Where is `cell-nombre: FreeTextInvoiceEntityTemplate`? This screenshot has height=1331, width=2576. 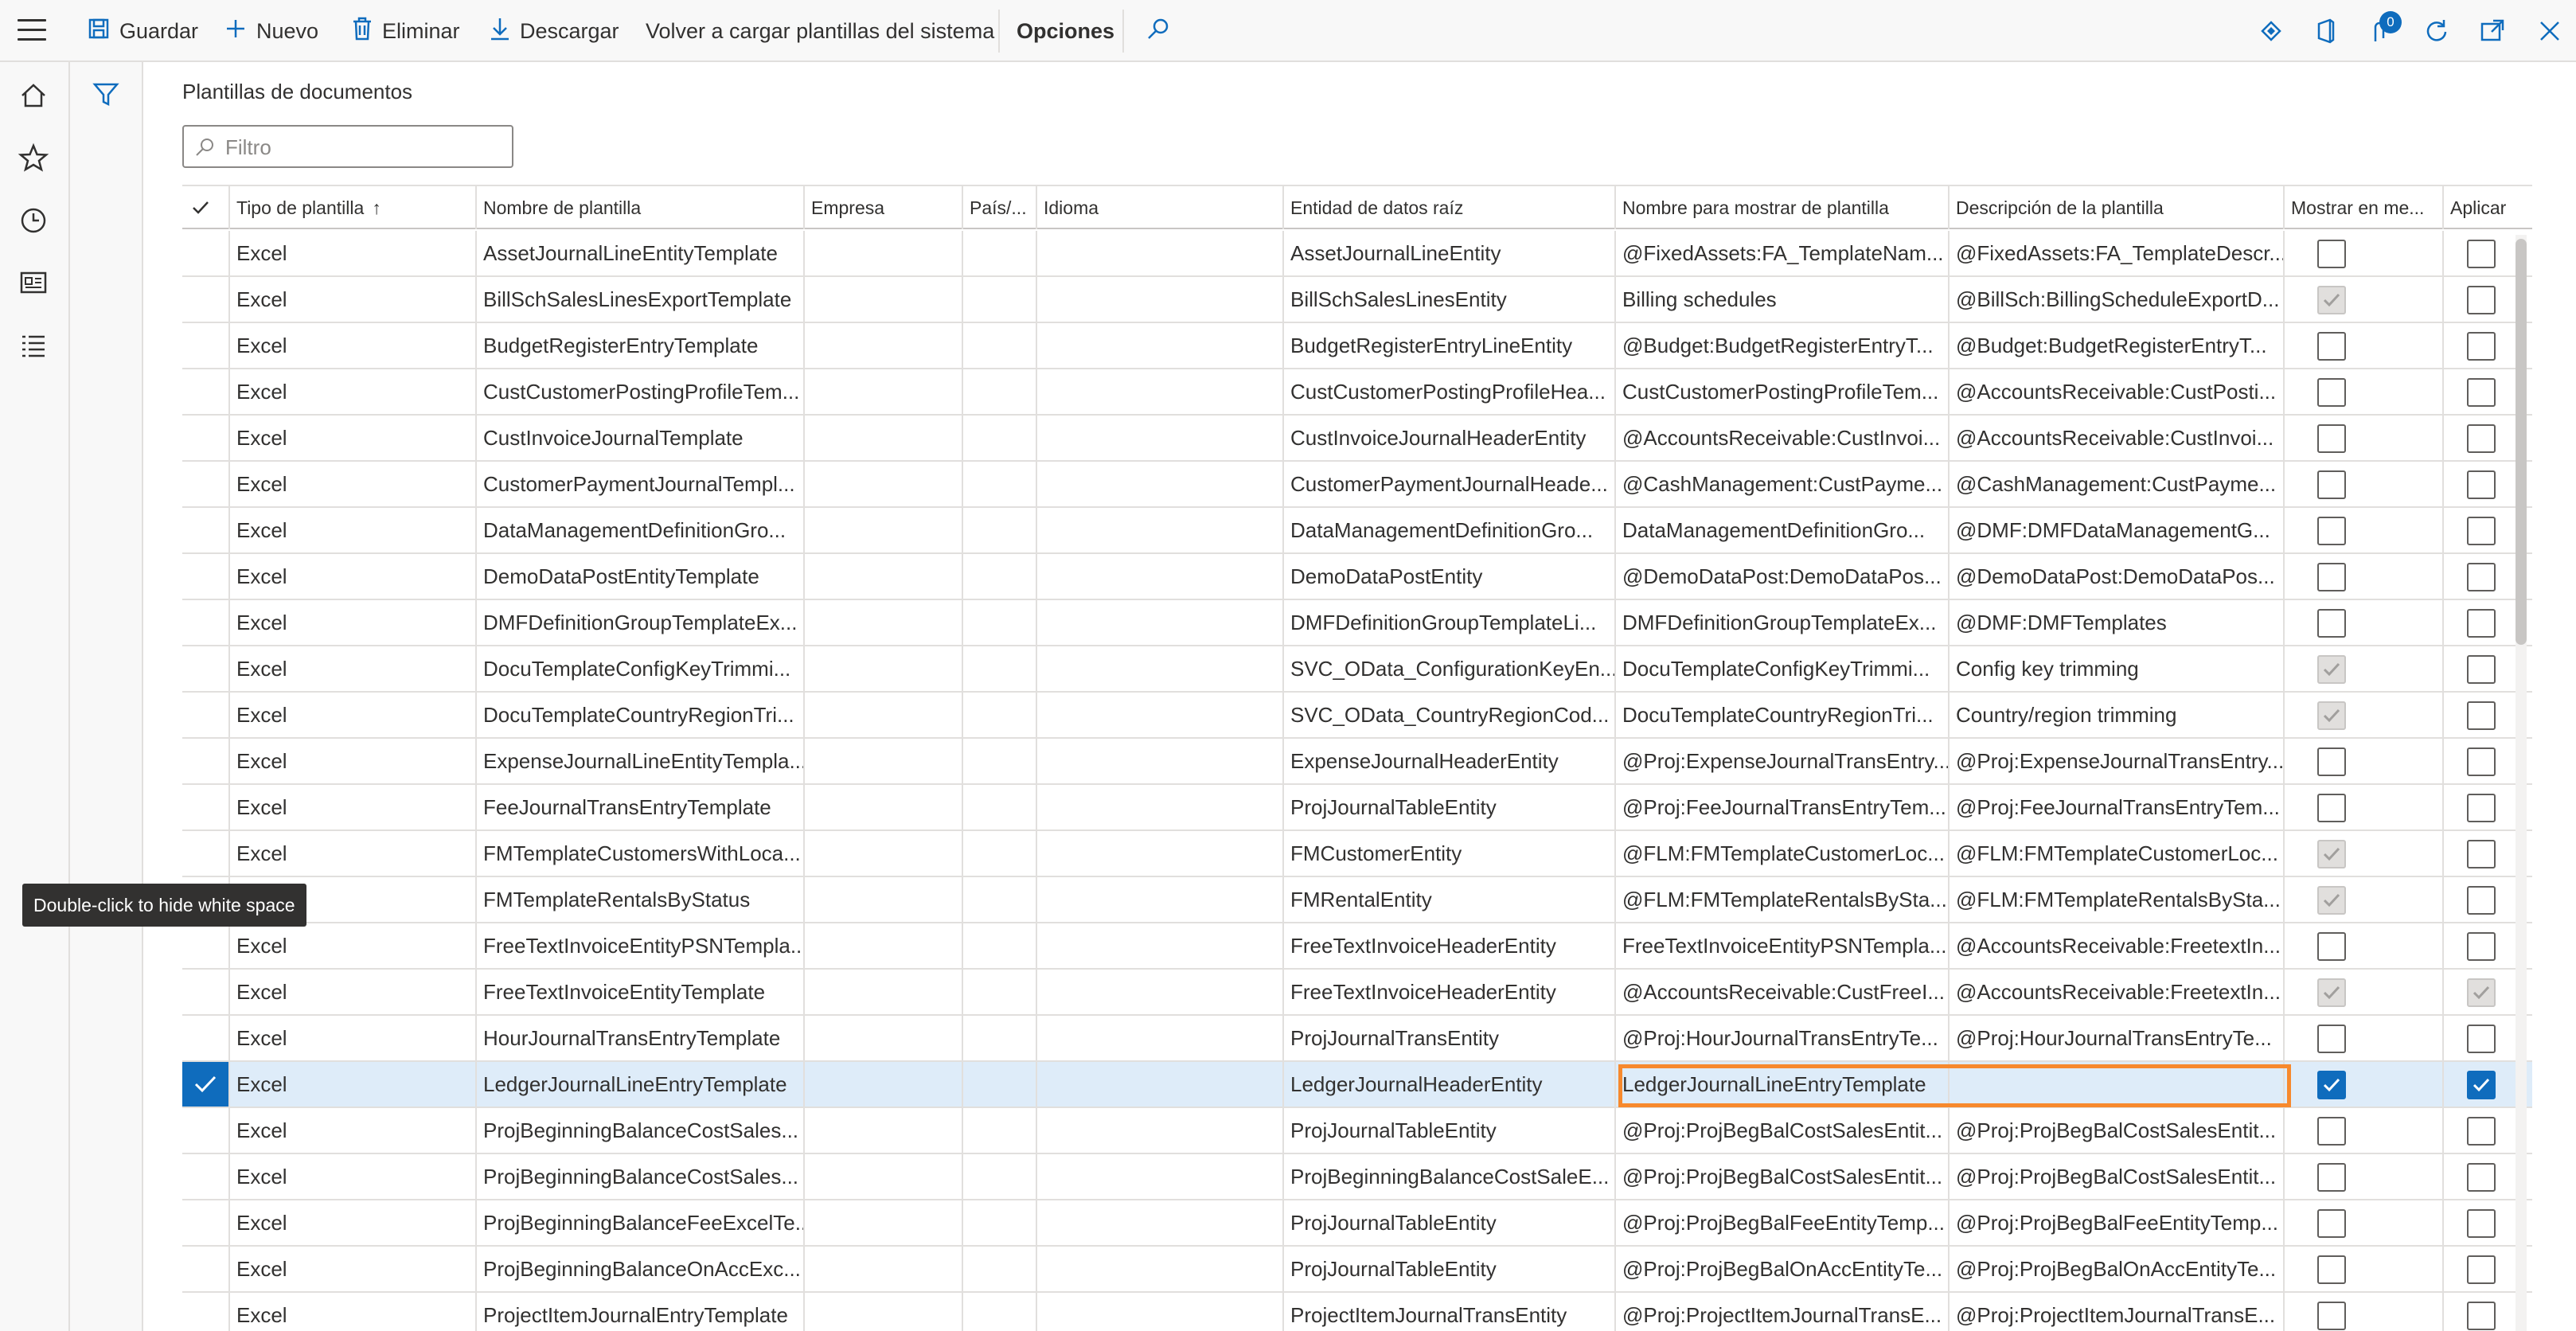
cell-nombre: FreeTextInvoiceEntityTemplate is located at coordinates (639, 992).